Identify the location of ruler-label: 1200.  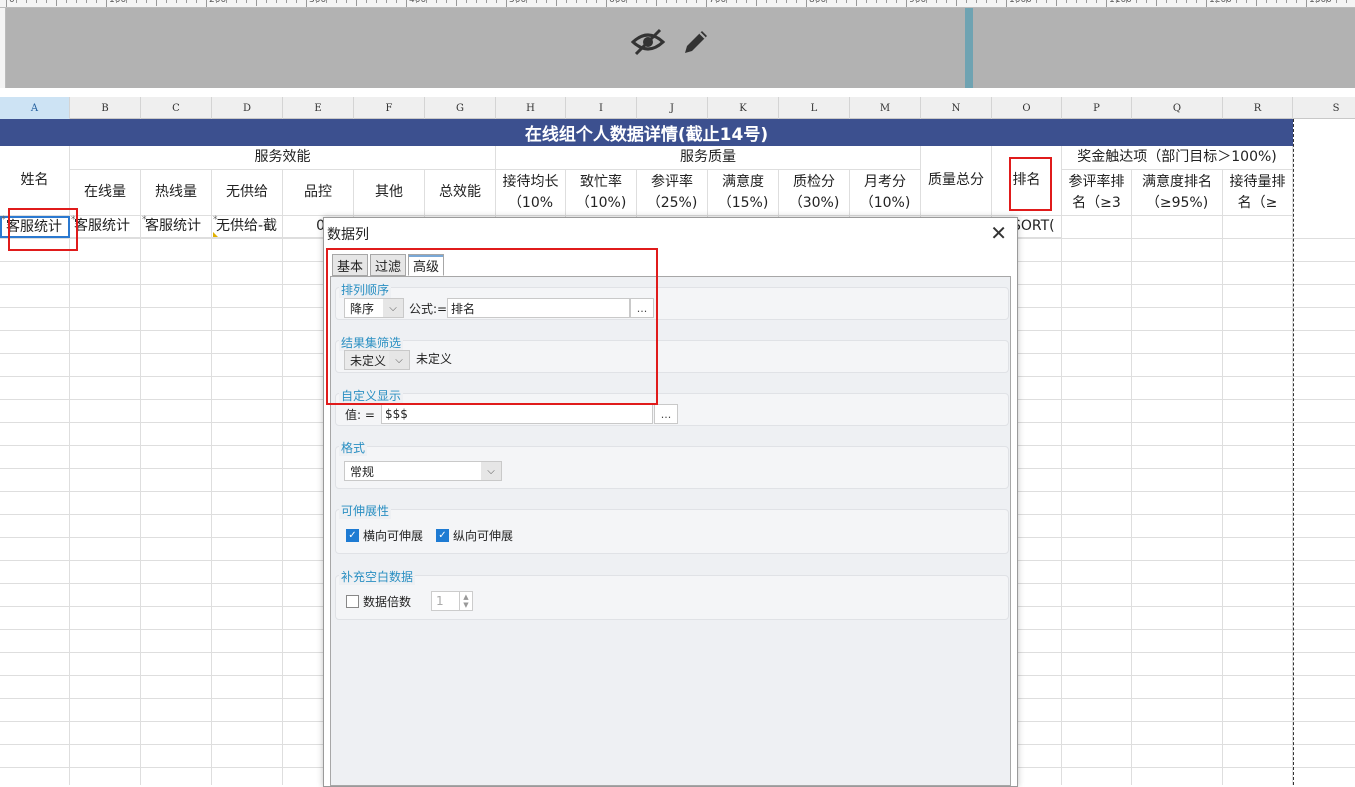
(1220, 2).